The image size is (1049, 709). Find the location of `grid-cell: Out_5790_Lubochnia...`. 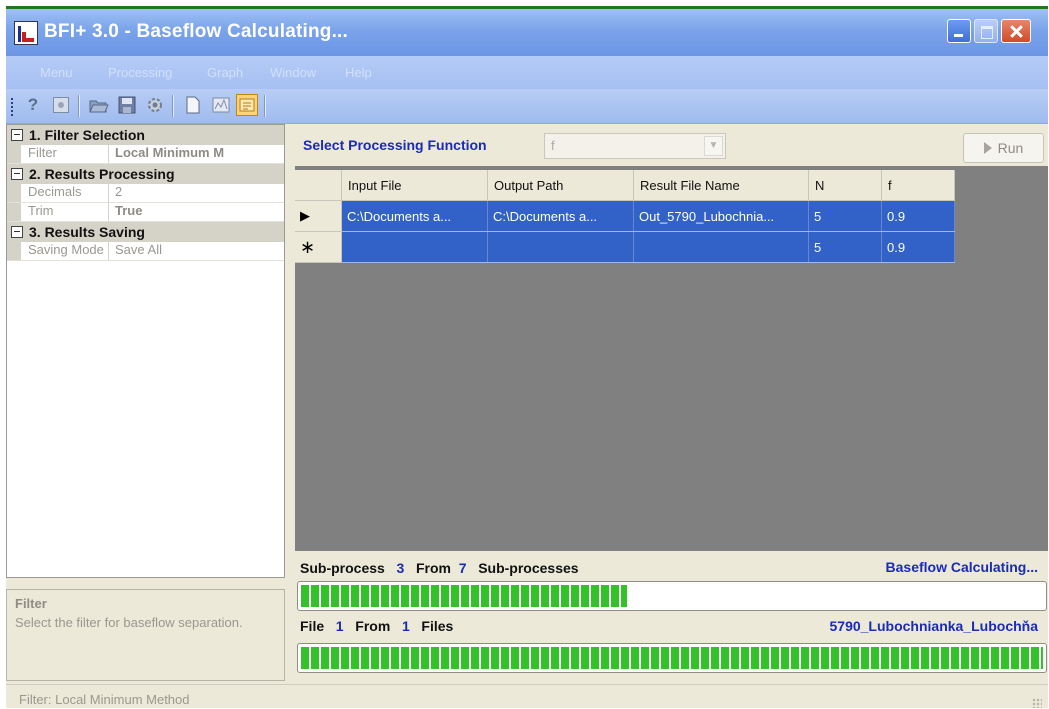

grid-cell: Out_5790_Lubochnia... is located at coordinates (721, 216).